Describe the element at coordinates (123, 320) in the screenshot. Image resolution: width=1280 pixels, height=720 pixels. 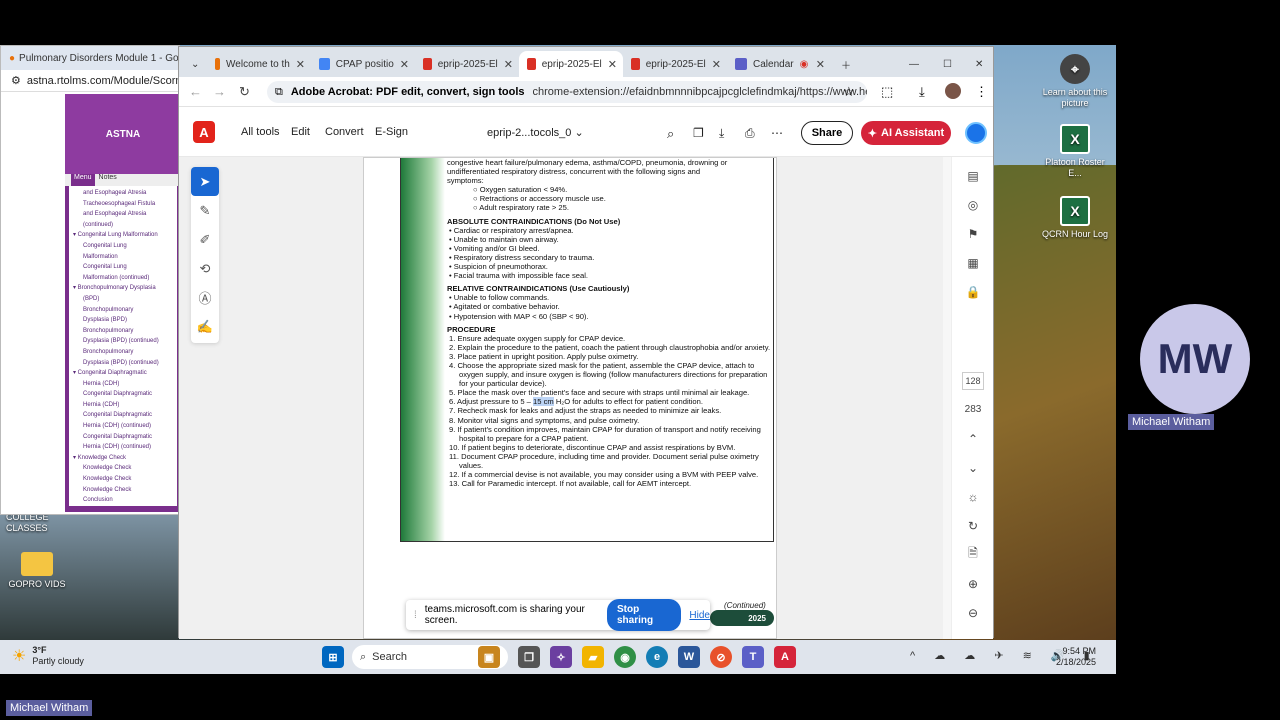
I see `course-menu-item: Dysplasia (BPD)` at that location.